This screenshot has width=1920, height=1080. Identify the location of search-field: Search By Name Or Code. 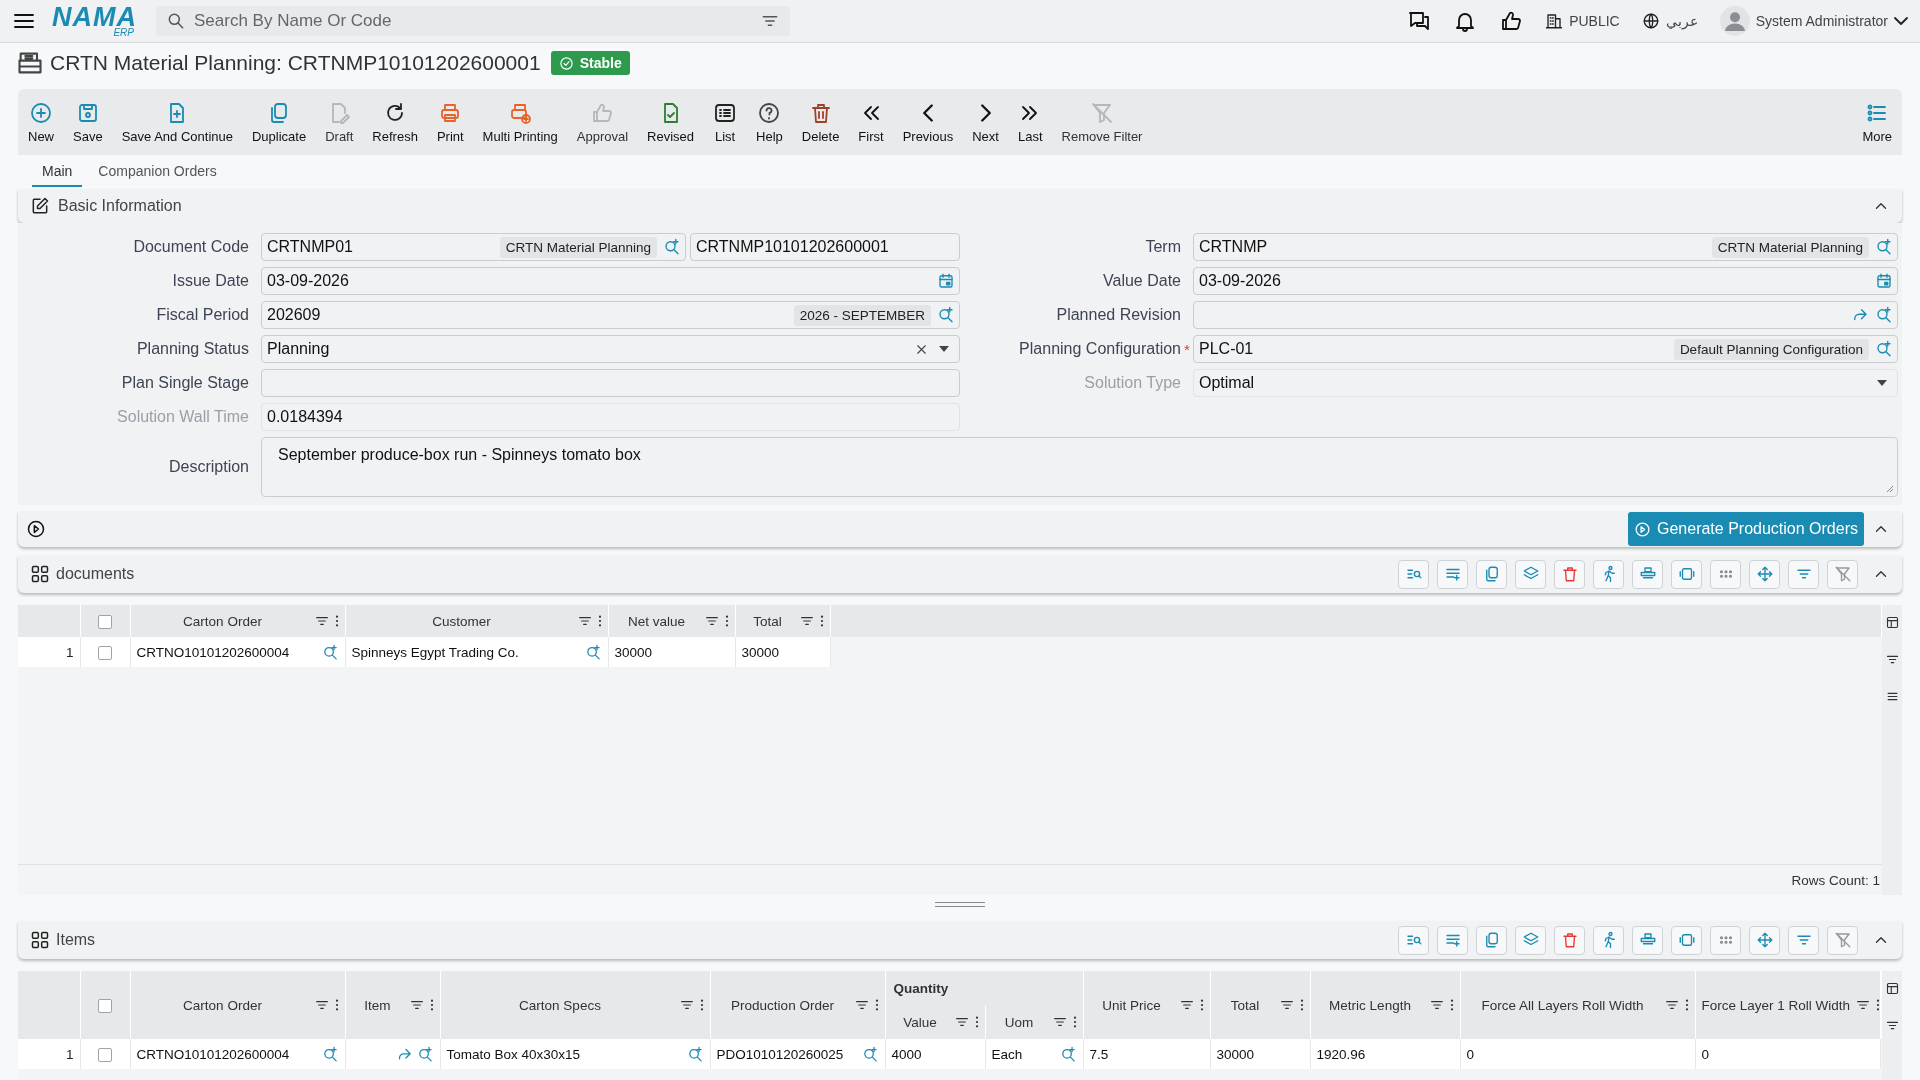
(473, 21).